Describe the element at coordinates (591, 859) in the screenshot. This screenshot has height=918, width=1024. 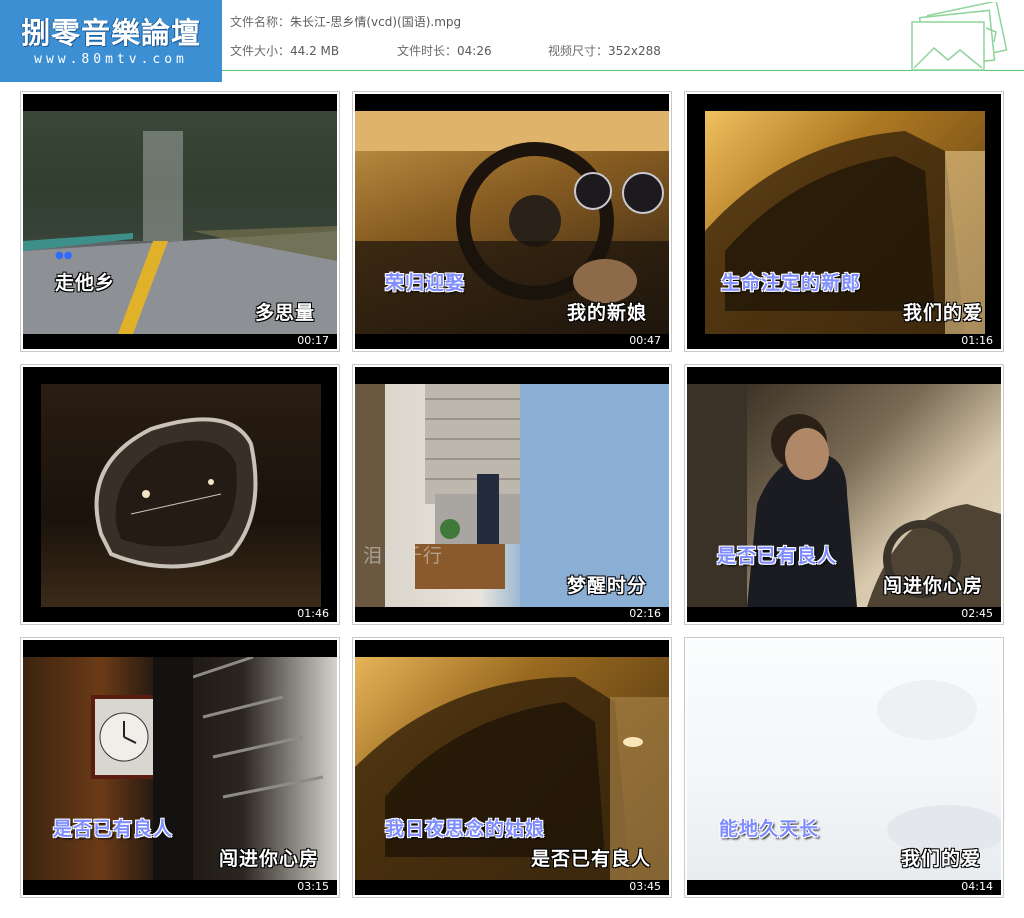
I see `lyric-line-2: 是否已有良人` at that location.